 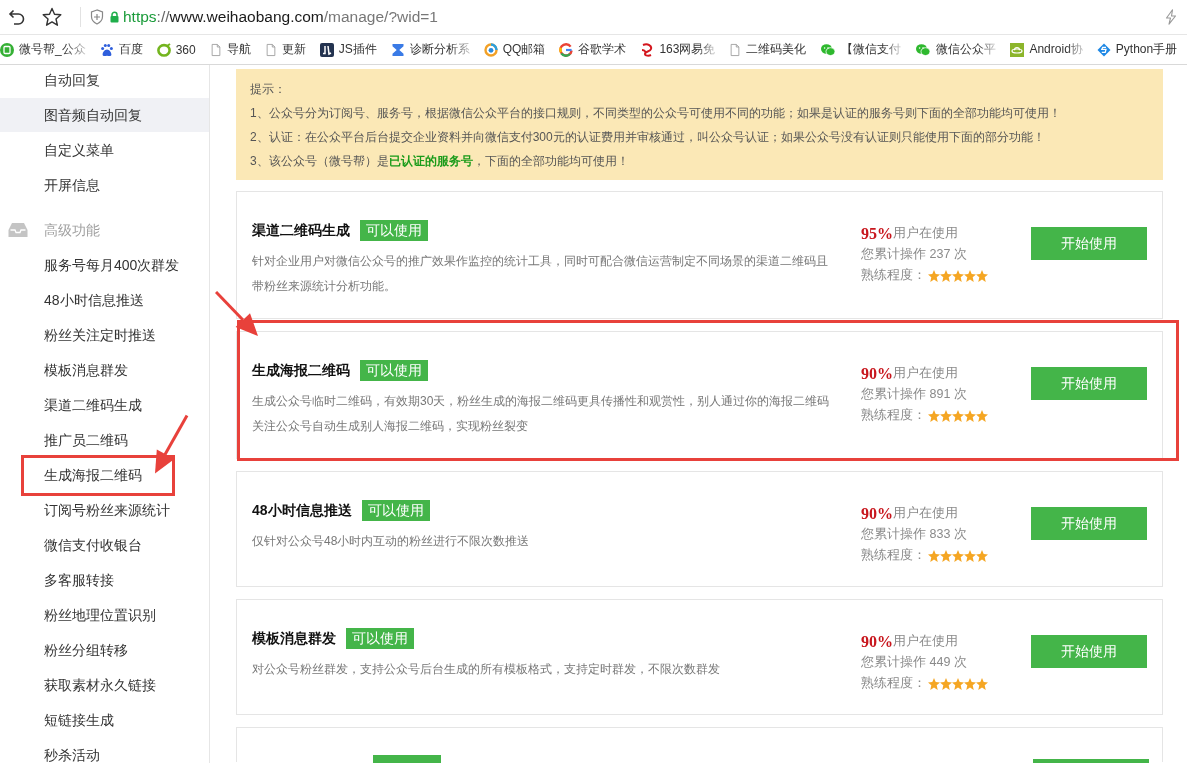 I want to click on sidebar-item: 微信支付收银台, so click(x=104, y=545).